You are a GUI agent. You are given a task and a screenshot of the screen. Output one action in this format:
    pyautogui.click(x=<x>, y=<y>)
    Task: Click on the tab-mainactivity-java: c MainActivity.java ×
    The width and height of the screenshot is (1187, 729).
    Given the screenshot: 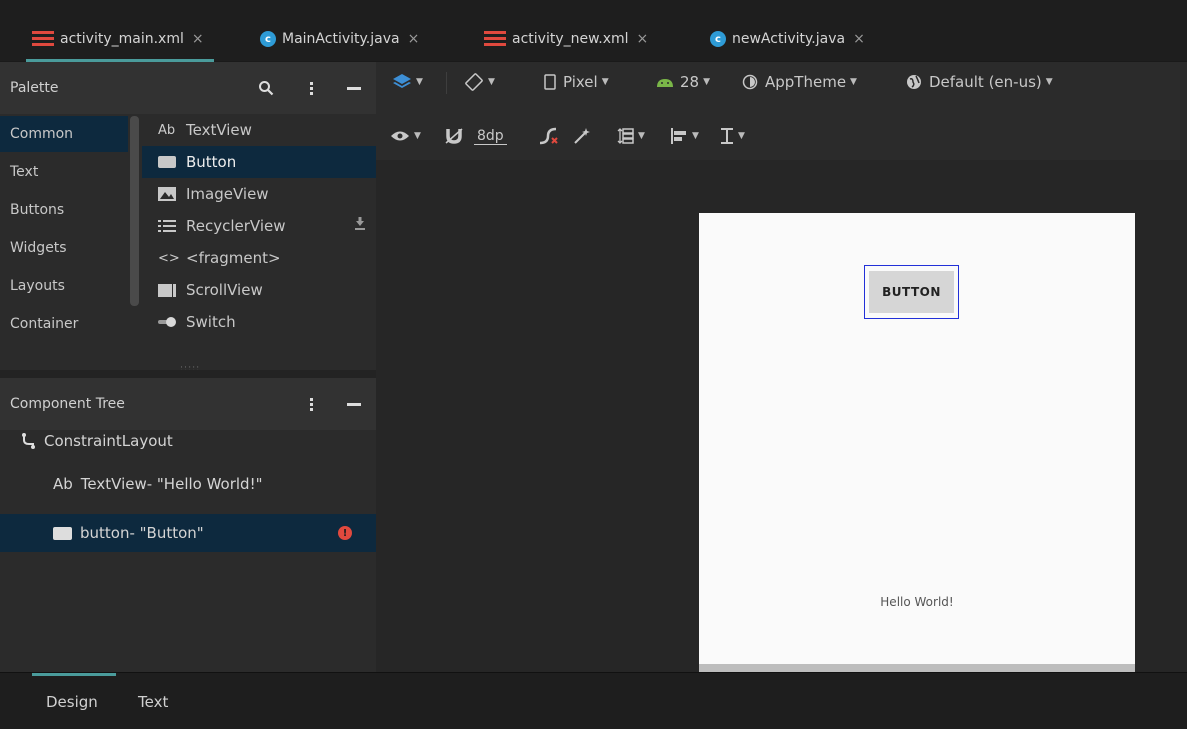 What is the action you would take?
    pyautogui.click(x=339, y=39)
    